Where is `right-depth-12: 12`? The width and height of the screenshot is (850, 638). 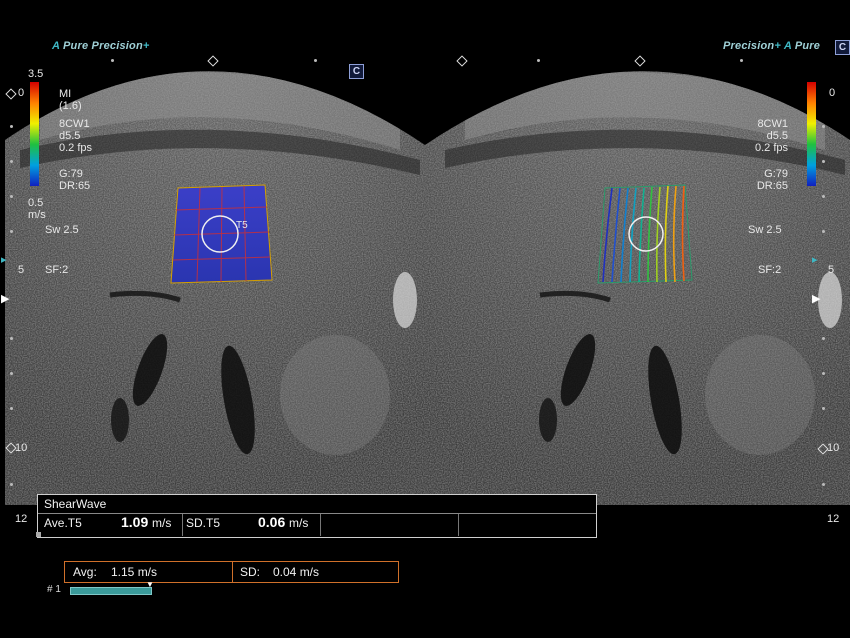 right-depth-12: 12 is located at coordinates (833, 519).